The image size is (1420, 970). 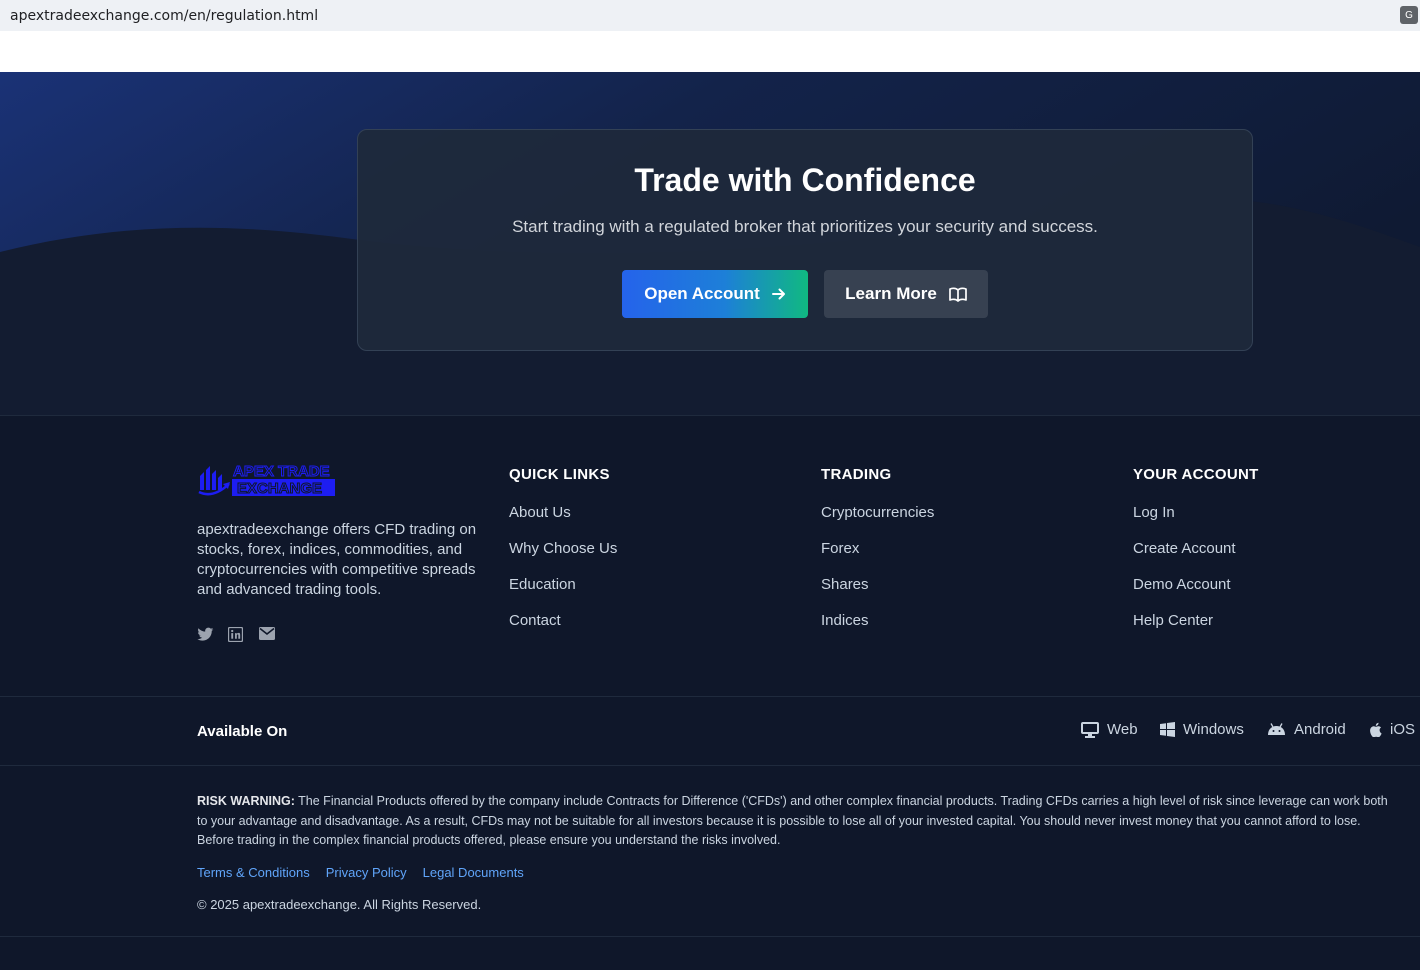 I want to click on learn-more-button: Learn More, so click(x=906, y=294).